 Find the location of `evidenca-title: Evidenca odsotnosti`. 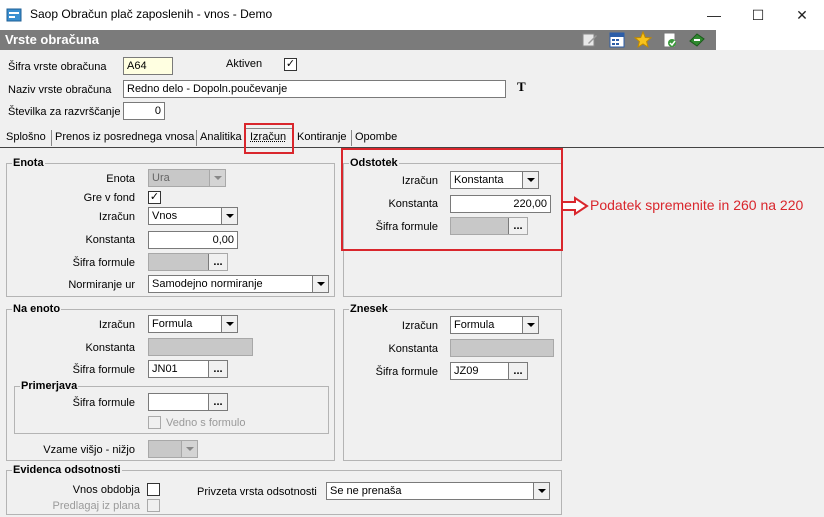

evidenca-title: Evidenca odsotnosti is located at coordinates (67, 470).